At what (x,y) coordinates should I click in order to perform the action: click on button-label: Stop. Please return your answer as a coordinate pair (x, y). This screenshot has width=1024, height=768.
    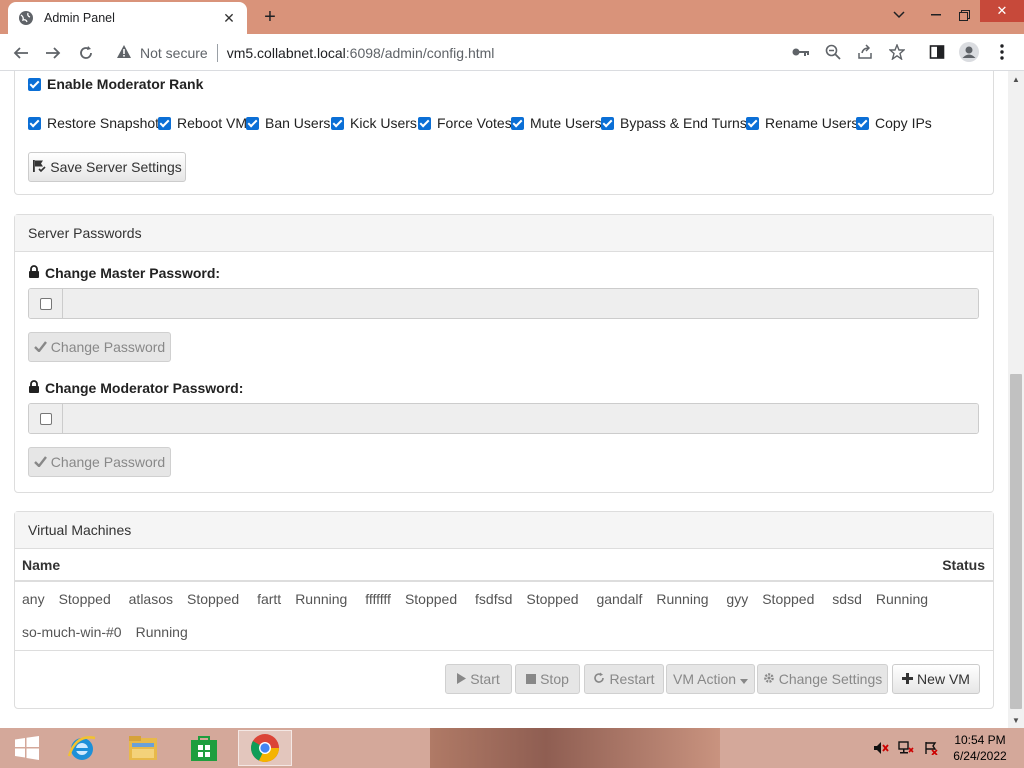
    Looking at the image, I should click on (554, 679).